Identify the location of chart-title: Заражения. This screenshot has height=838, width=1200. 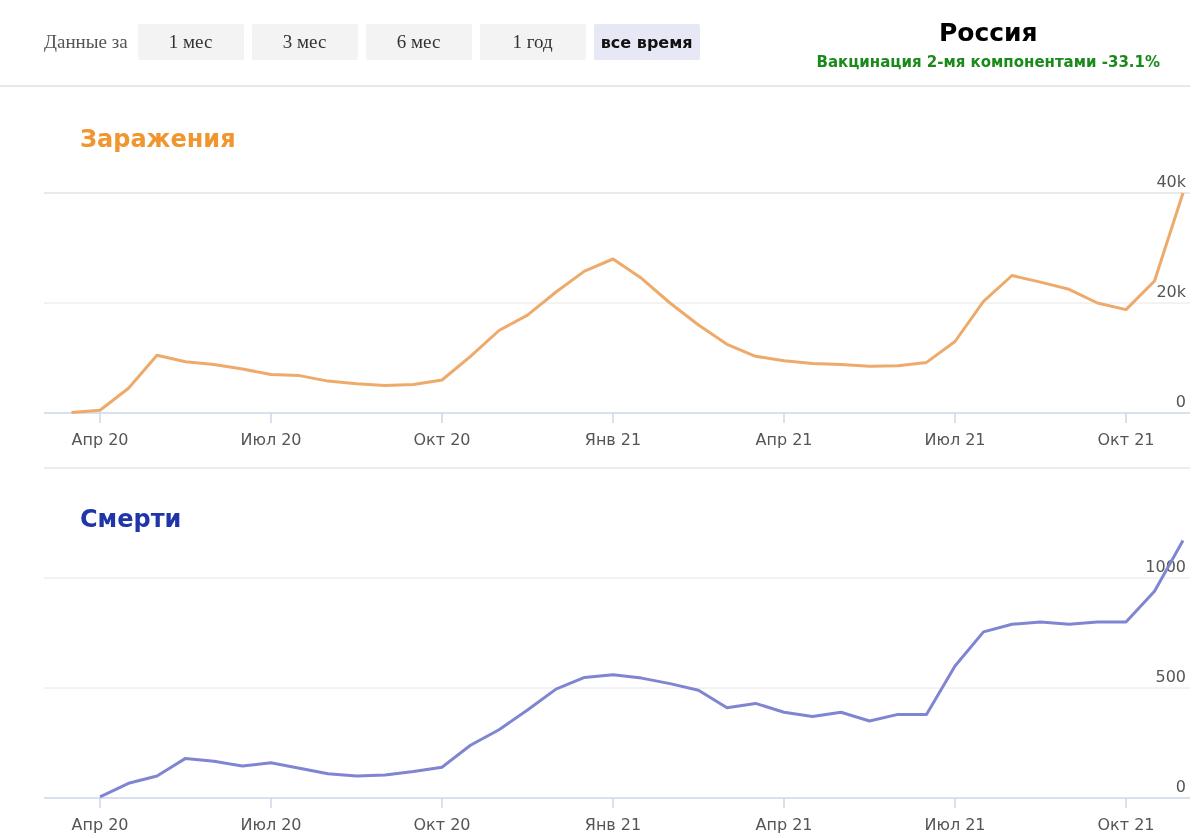
(158, 139).